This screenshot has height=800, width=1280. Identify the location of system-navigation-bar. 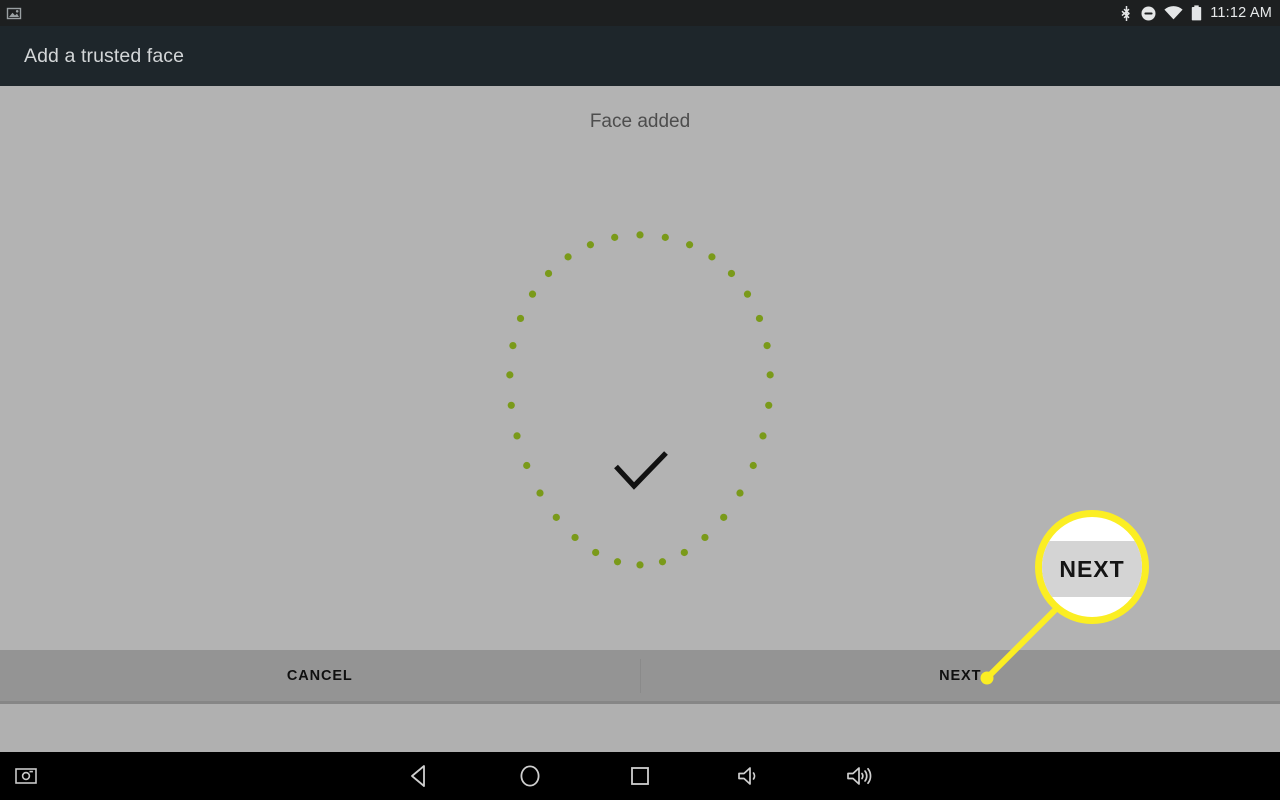
(640, 776).